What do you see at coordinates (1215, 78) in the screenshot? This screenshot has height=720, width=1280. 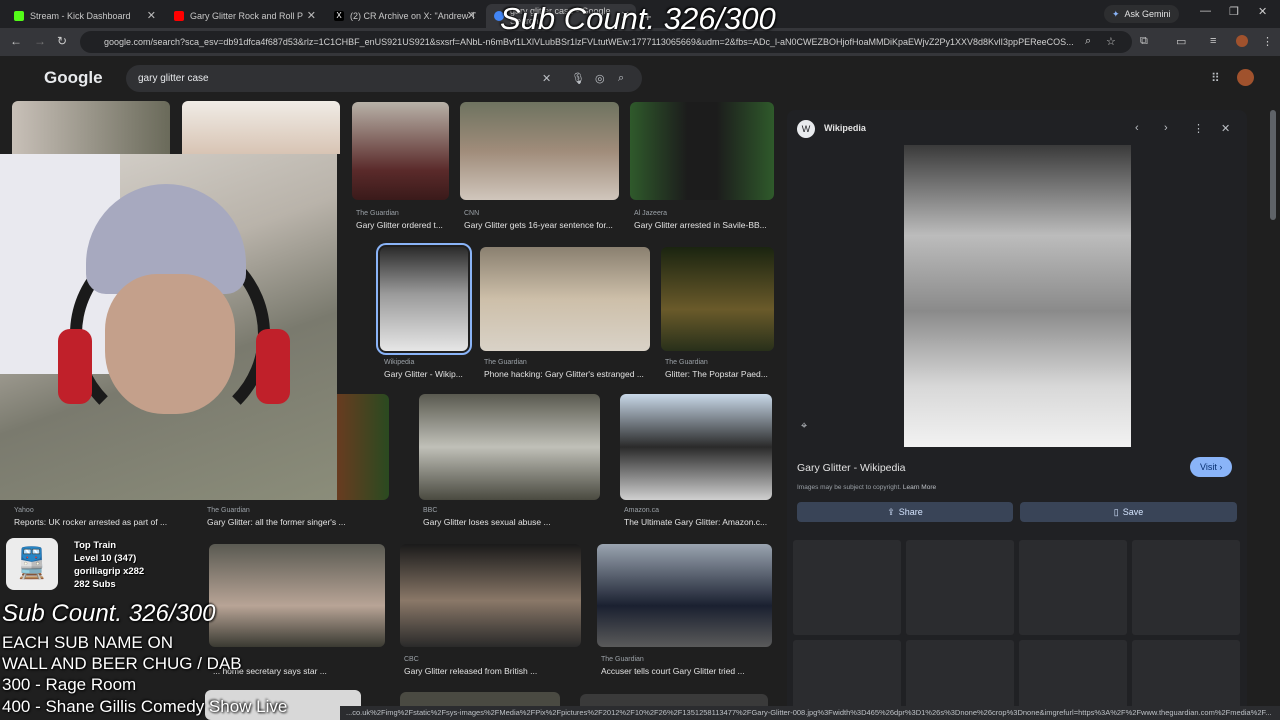 I see `apps-grid-icon: ⠿` at bounding box center [1215, 78].